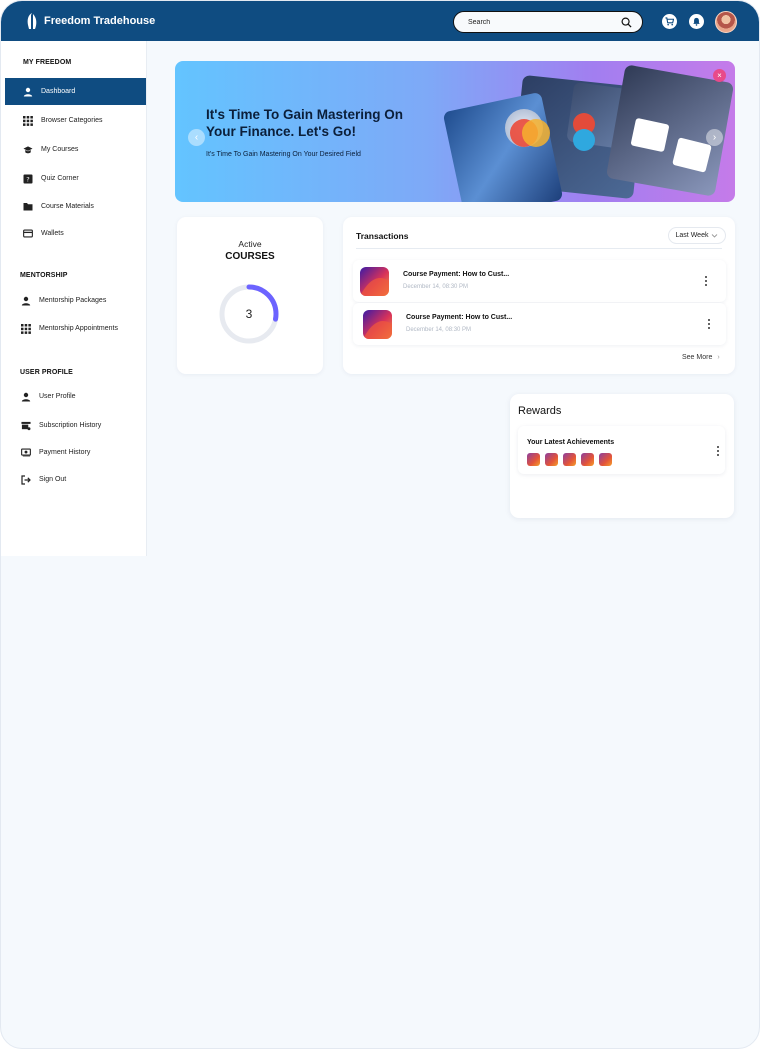 Image resolution: width=760 pixels, height=1049 pixels. What do you see at coordinates (65, 452) in the screenshot?
I see `sidebar-item-label: Payment History` at bounding box center [65, 452].